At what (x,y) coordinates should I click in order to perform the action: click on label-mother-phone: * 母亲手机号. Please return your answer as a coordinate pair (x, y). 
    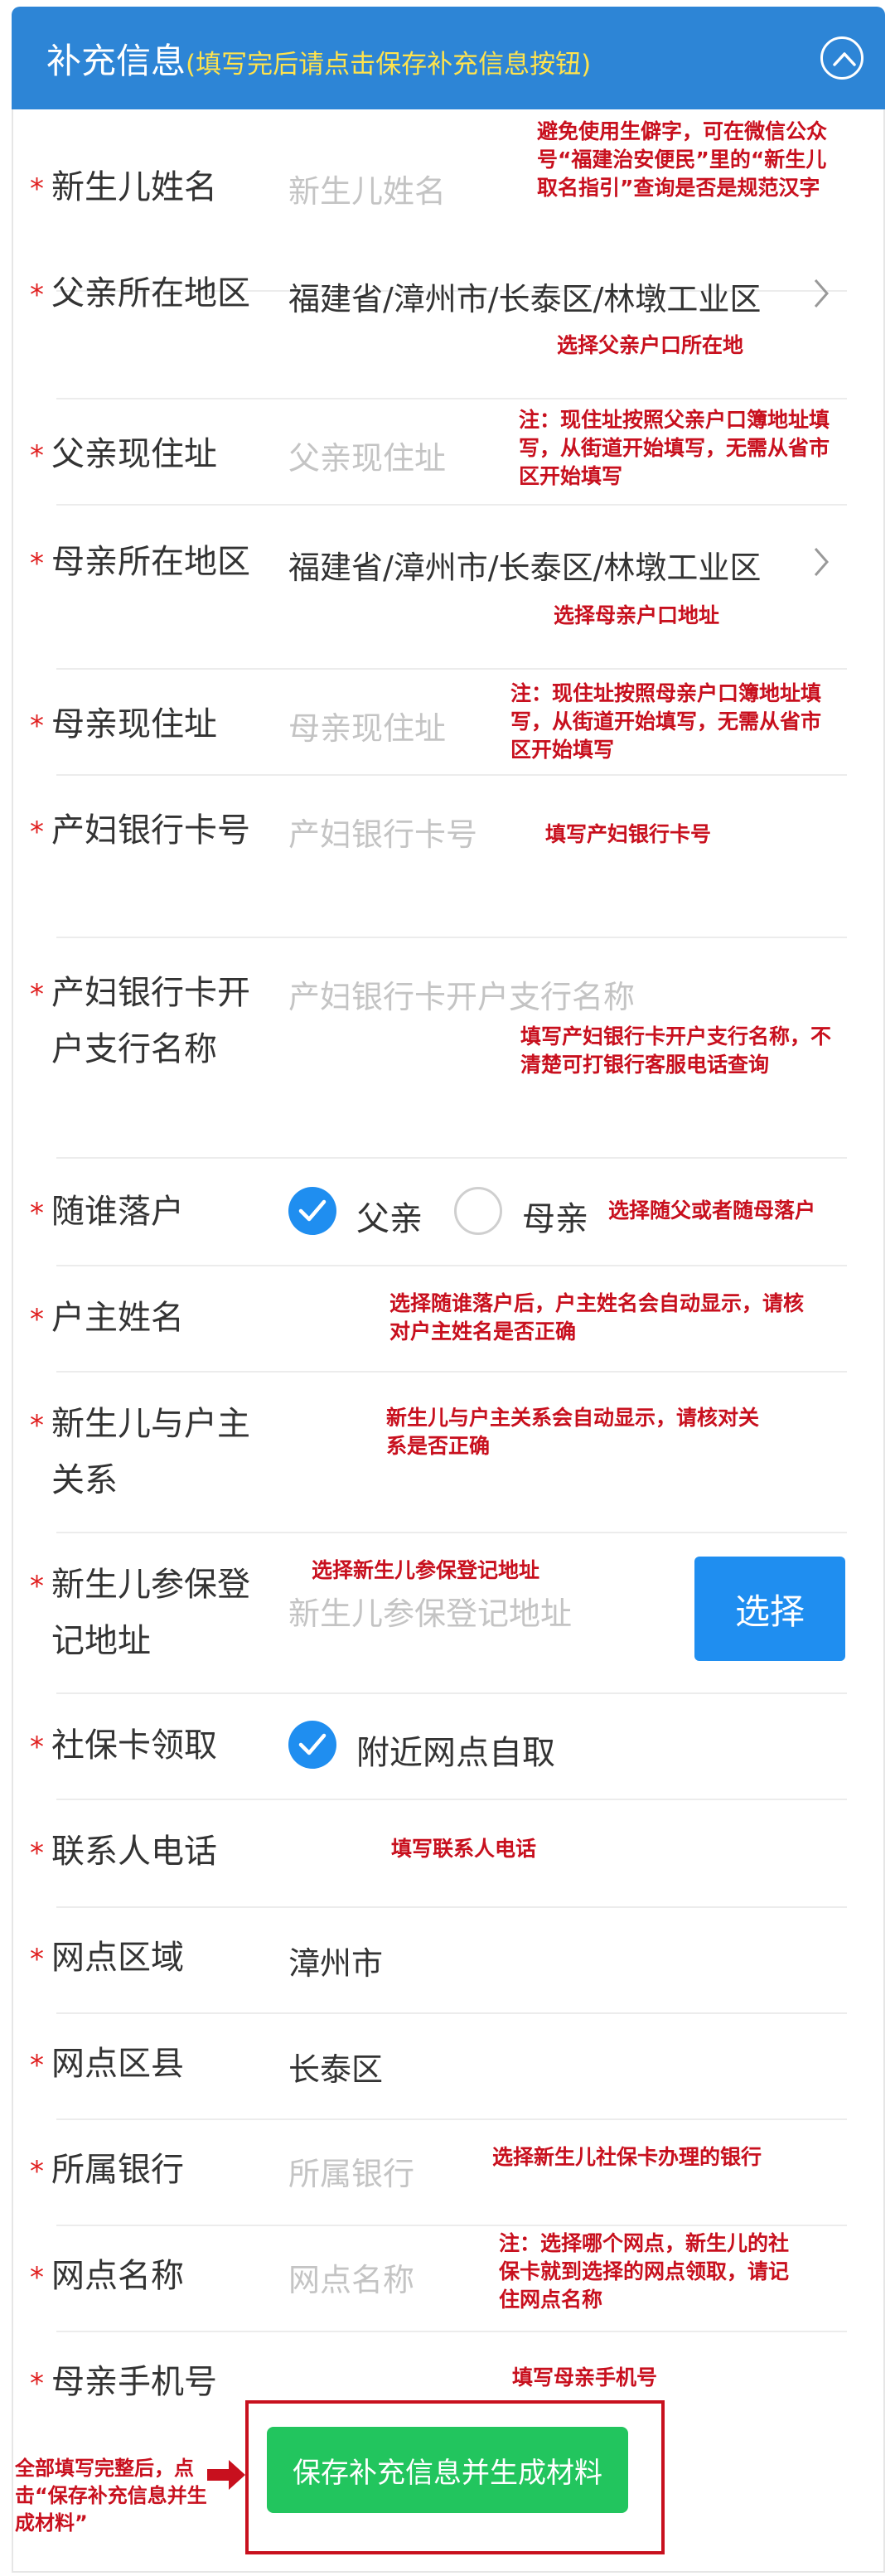
    Looking at the image, I should click on (156, 2382).